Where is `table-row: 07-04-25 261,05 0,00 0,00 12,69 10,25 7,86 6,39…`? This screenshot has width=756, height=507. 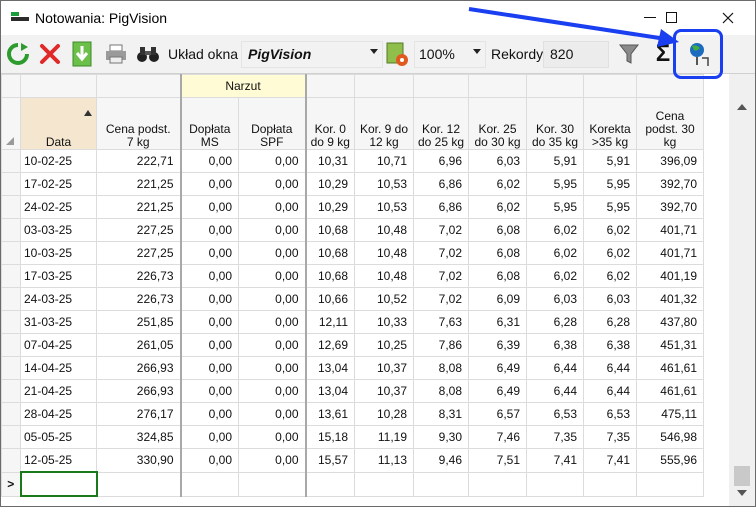 table-row: 07-04-25 261,05 0,00 0,00 12,69 10,25 7,86 6,39… is located at coordinates (352, 345).